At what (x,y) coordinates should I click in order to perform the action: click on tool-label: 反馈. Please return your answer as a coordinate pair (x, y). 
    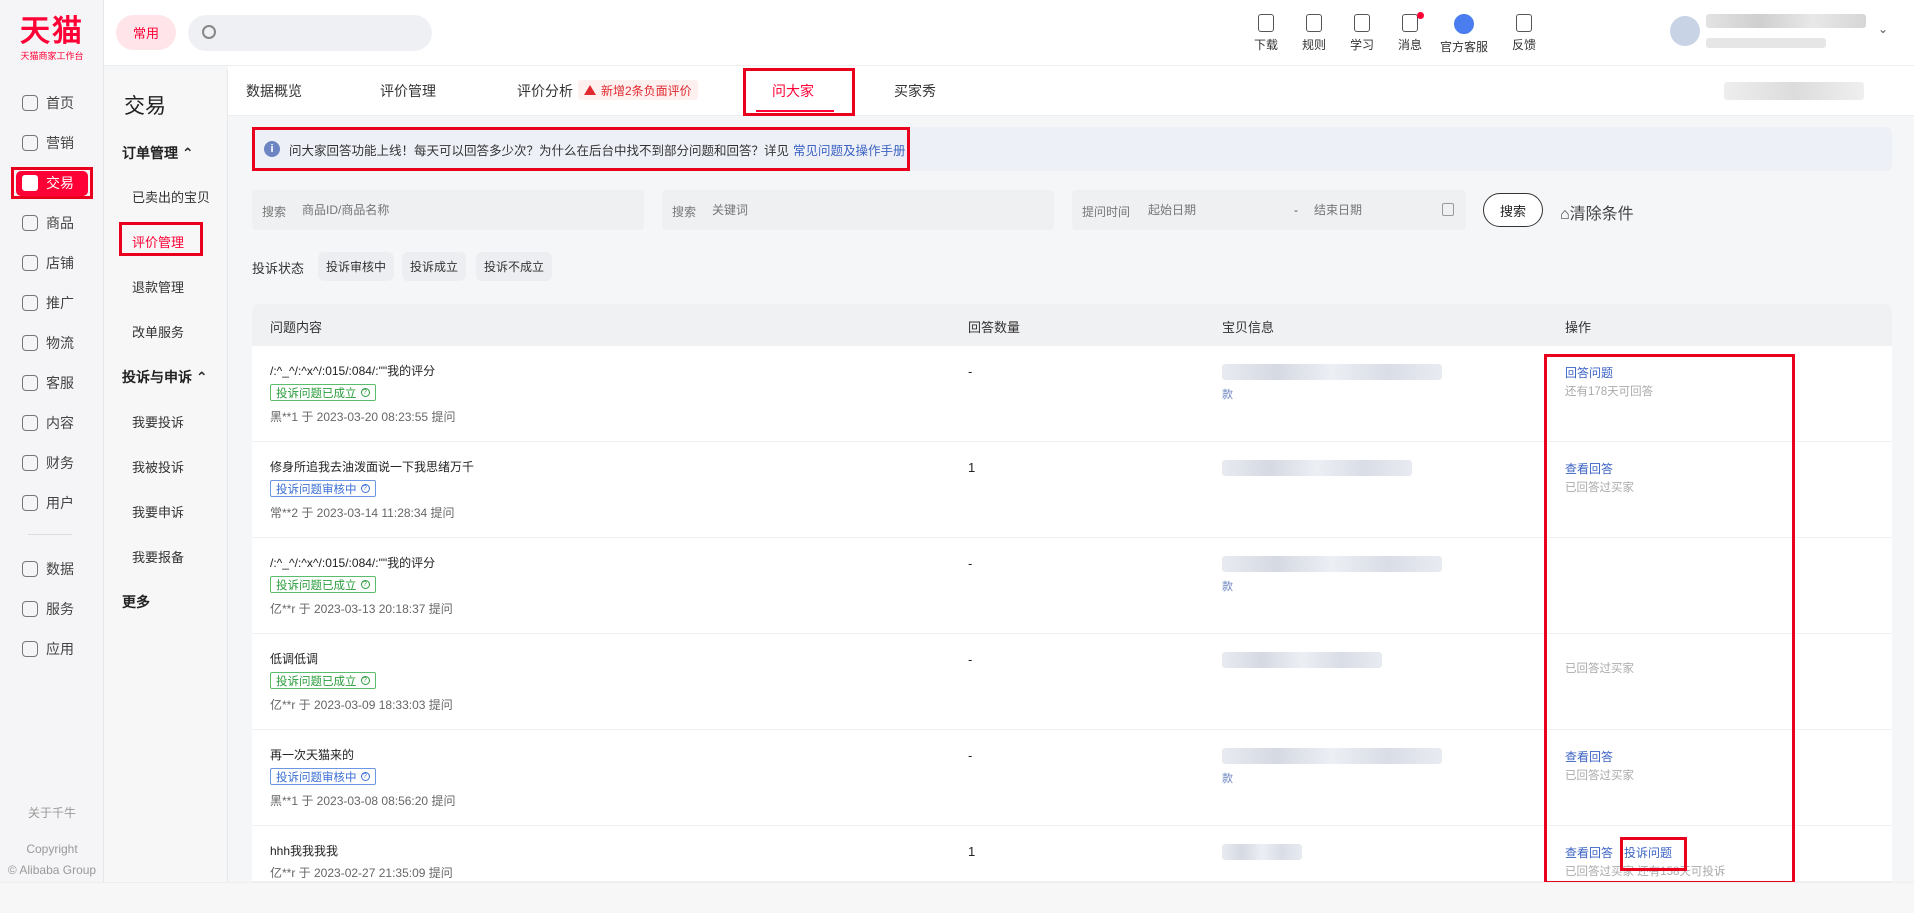
    Looking at the image, I should click on (1523, 45).